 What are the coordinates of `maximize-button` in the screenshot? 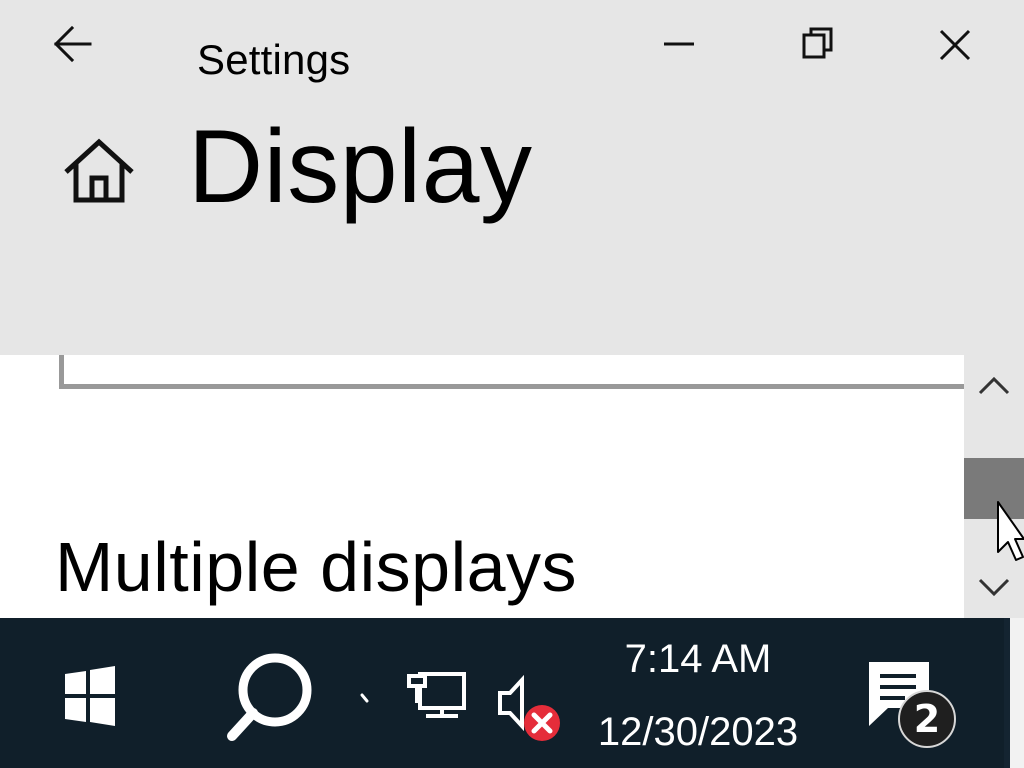 It's located at (817, 45).